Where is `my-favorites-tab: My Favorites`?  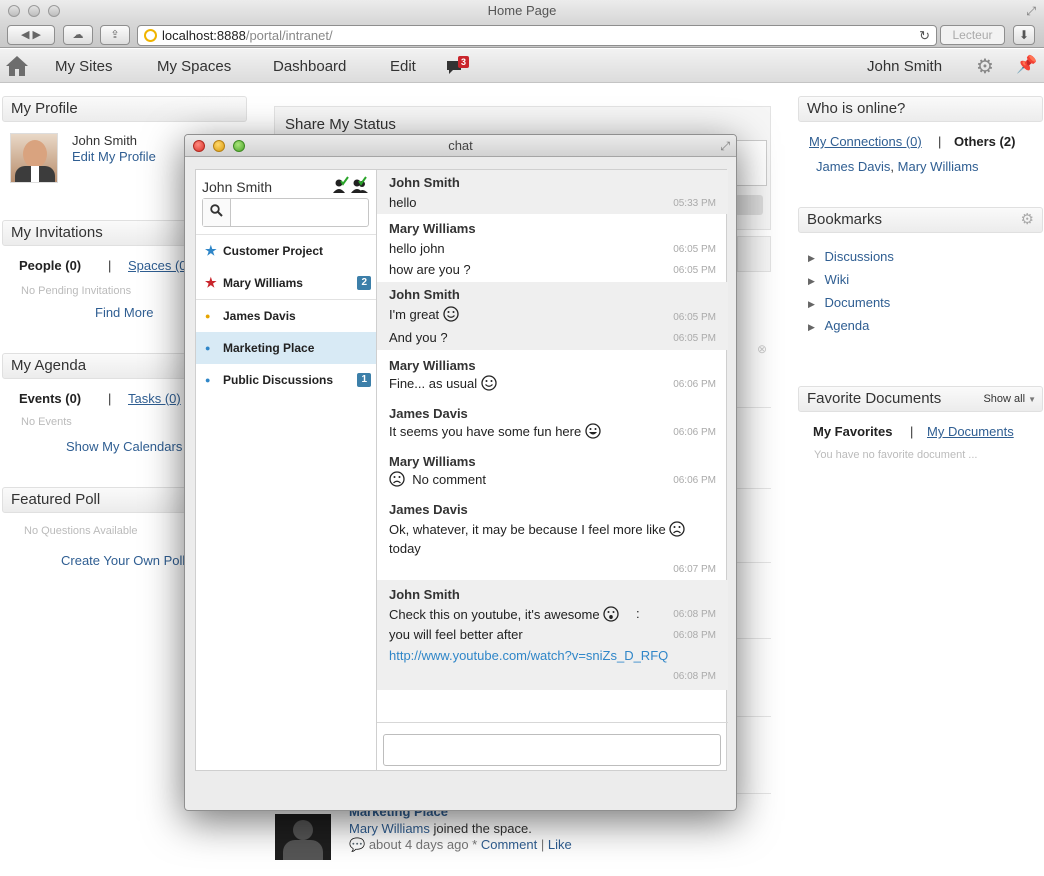
my-favorites-tab: My Favorites is located at coordinates (852, 431).